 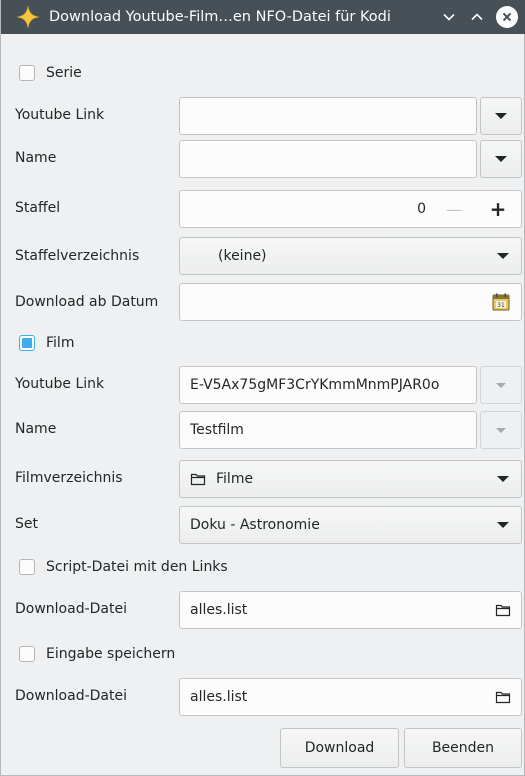 I want to click on script-datei-checkbox-row: Script-Datei mit den Links, so click(x=123, y=567).